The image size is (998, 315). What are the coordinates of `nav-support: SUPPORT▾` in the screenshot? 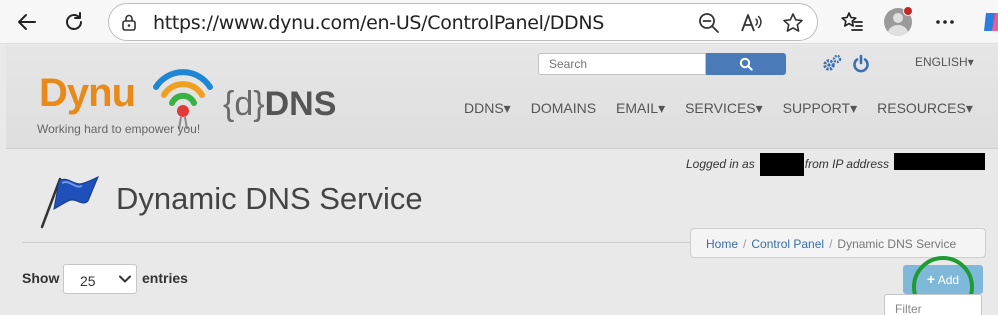 It's located at (820, 108).